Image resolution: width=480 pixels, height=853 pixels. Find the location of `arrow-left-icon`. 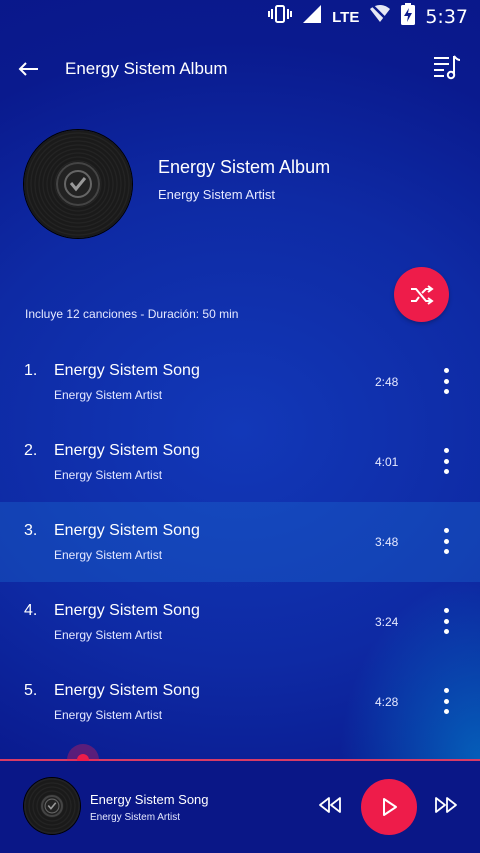

arrow-left-icon is located at coordinates (28, 69).